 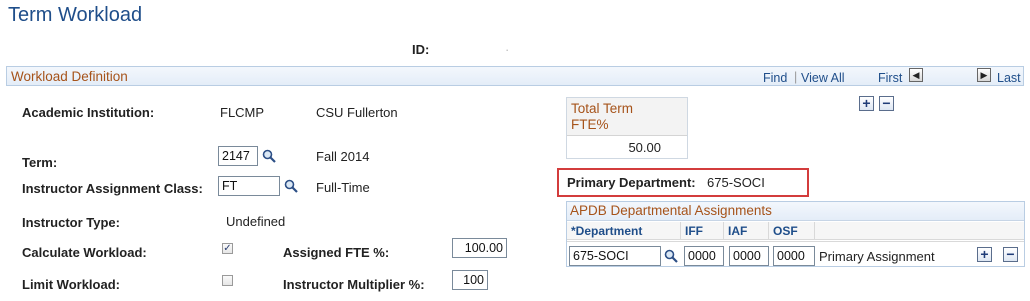 I want to click on term-label: Term:, so click(x=40, y=162).